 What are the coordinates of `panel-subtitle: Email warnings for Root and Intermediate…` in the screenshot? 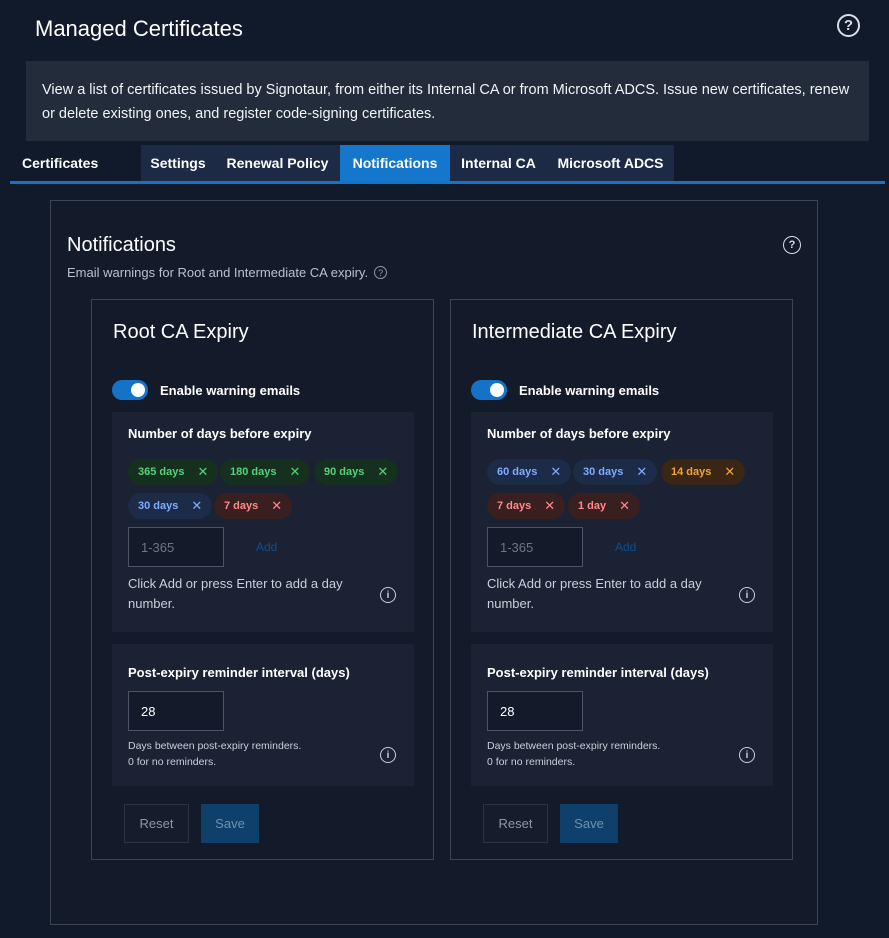 It's located at (227, 272).